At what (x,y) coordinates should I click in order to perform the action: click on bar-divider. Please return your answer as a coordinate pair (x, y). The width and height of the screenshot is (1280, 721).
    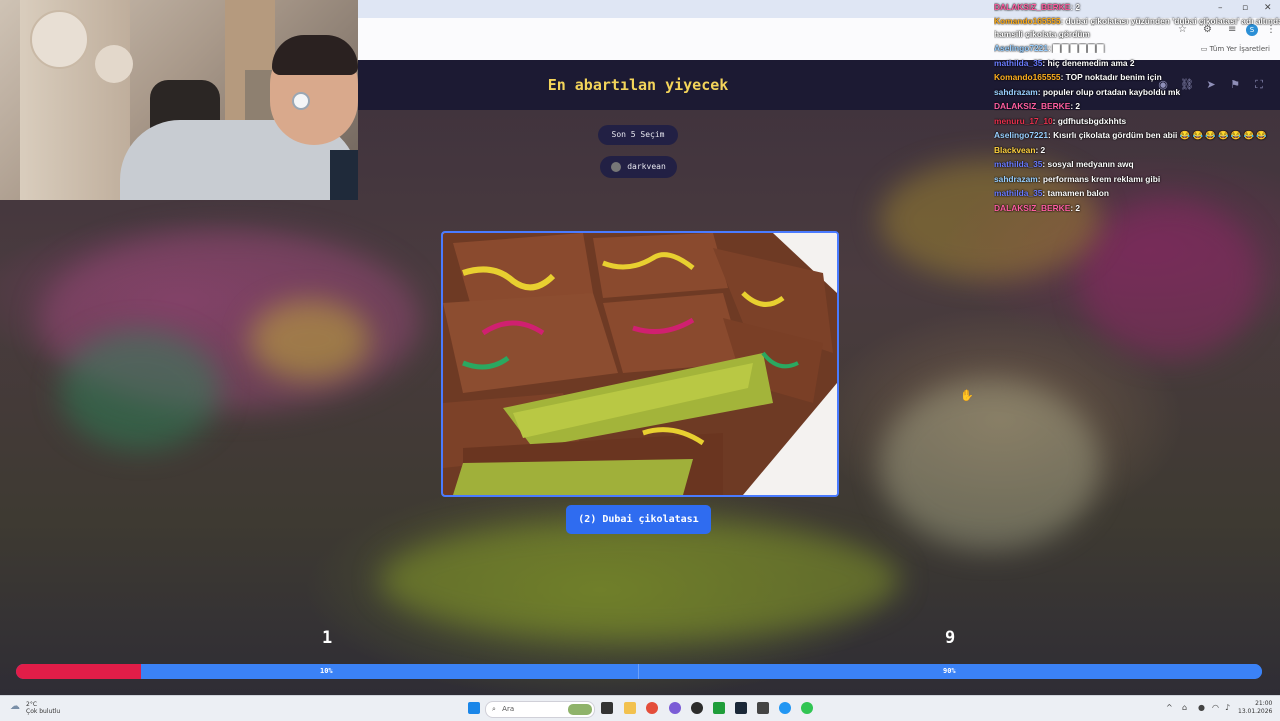
    Looking at the image, I should click on (638, 671).